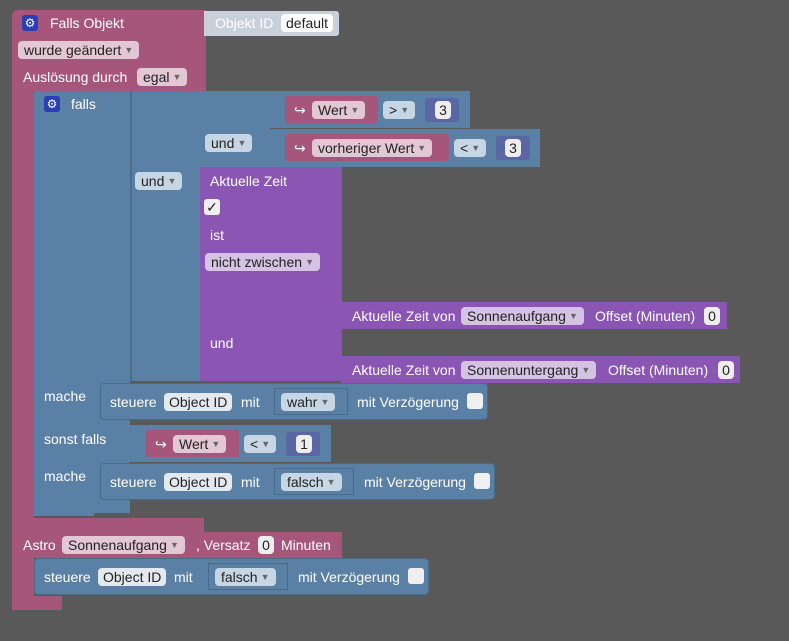 Image resolution: width=789 pixels, height=641 pixels. I want to click on value-dropdown: wahr ▼, so click(308, 402).